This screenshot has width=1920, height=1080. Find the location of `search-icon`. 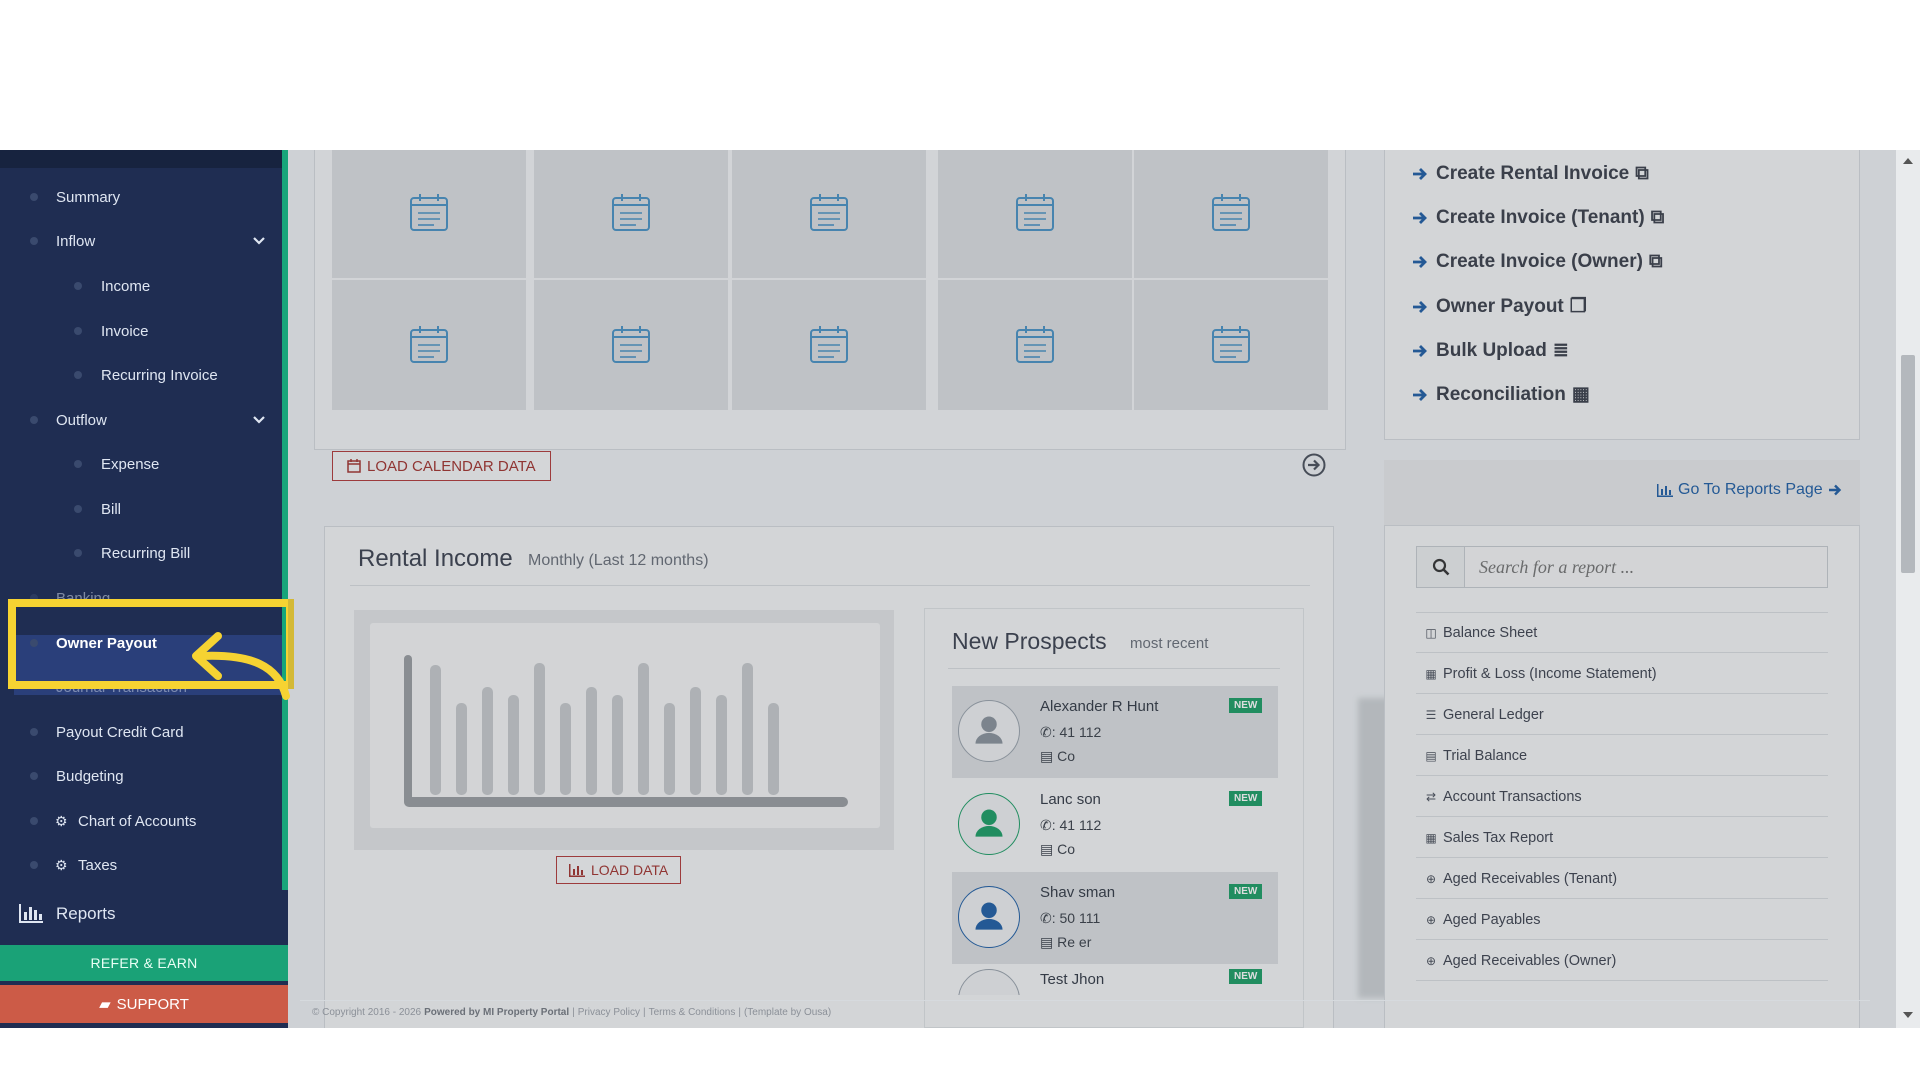

search-icon is located at coordinates (1440, 567).